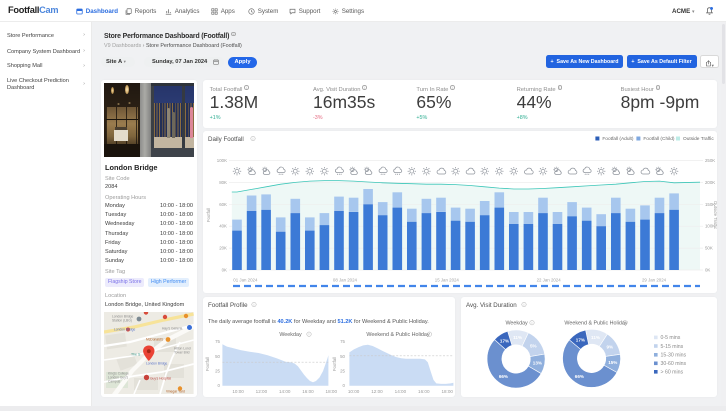 This screenshot has height=411, width=726. Describe the element at coordinates (658, 139) in the screenshot. I see `svg-text: Footfall (Child)` at that location.